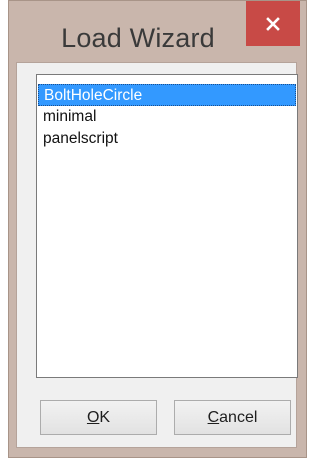  What do you see at coordinates (138, 38) in the screenshot?
I see `window-title: Load Wizard` at bounding box center [138, 38].